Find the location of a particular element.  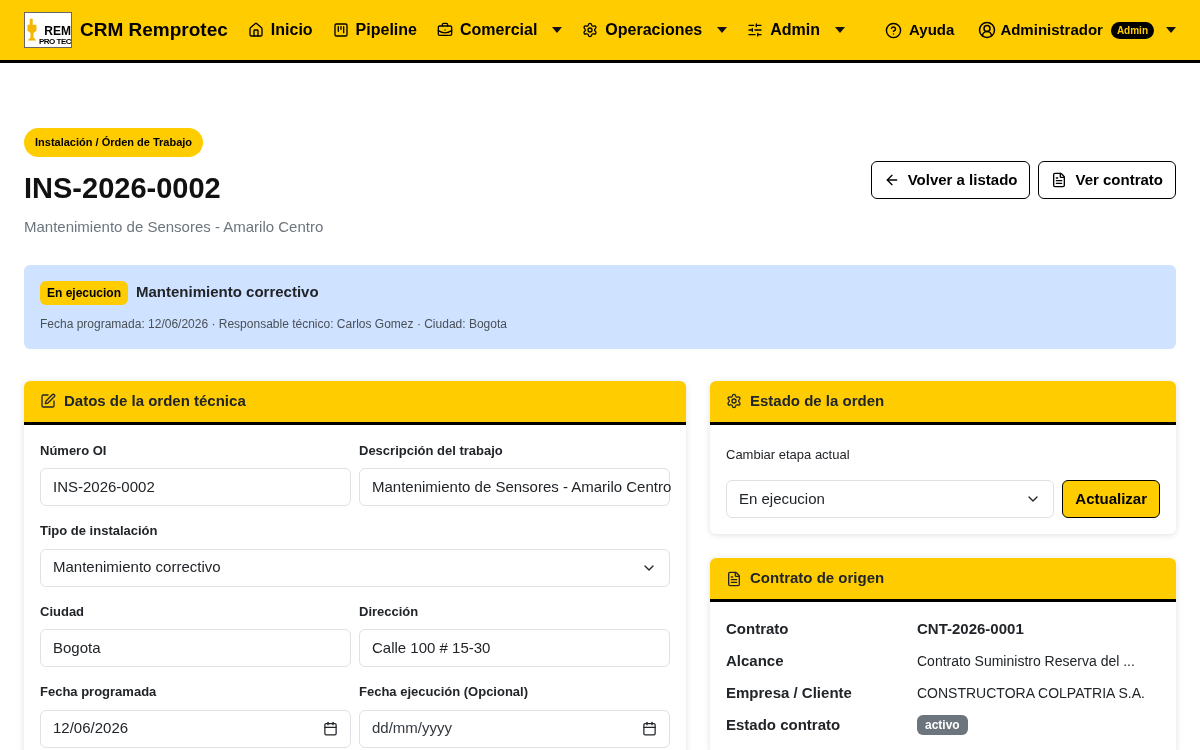

logo-text: REM is located at coordinates (57, 31).